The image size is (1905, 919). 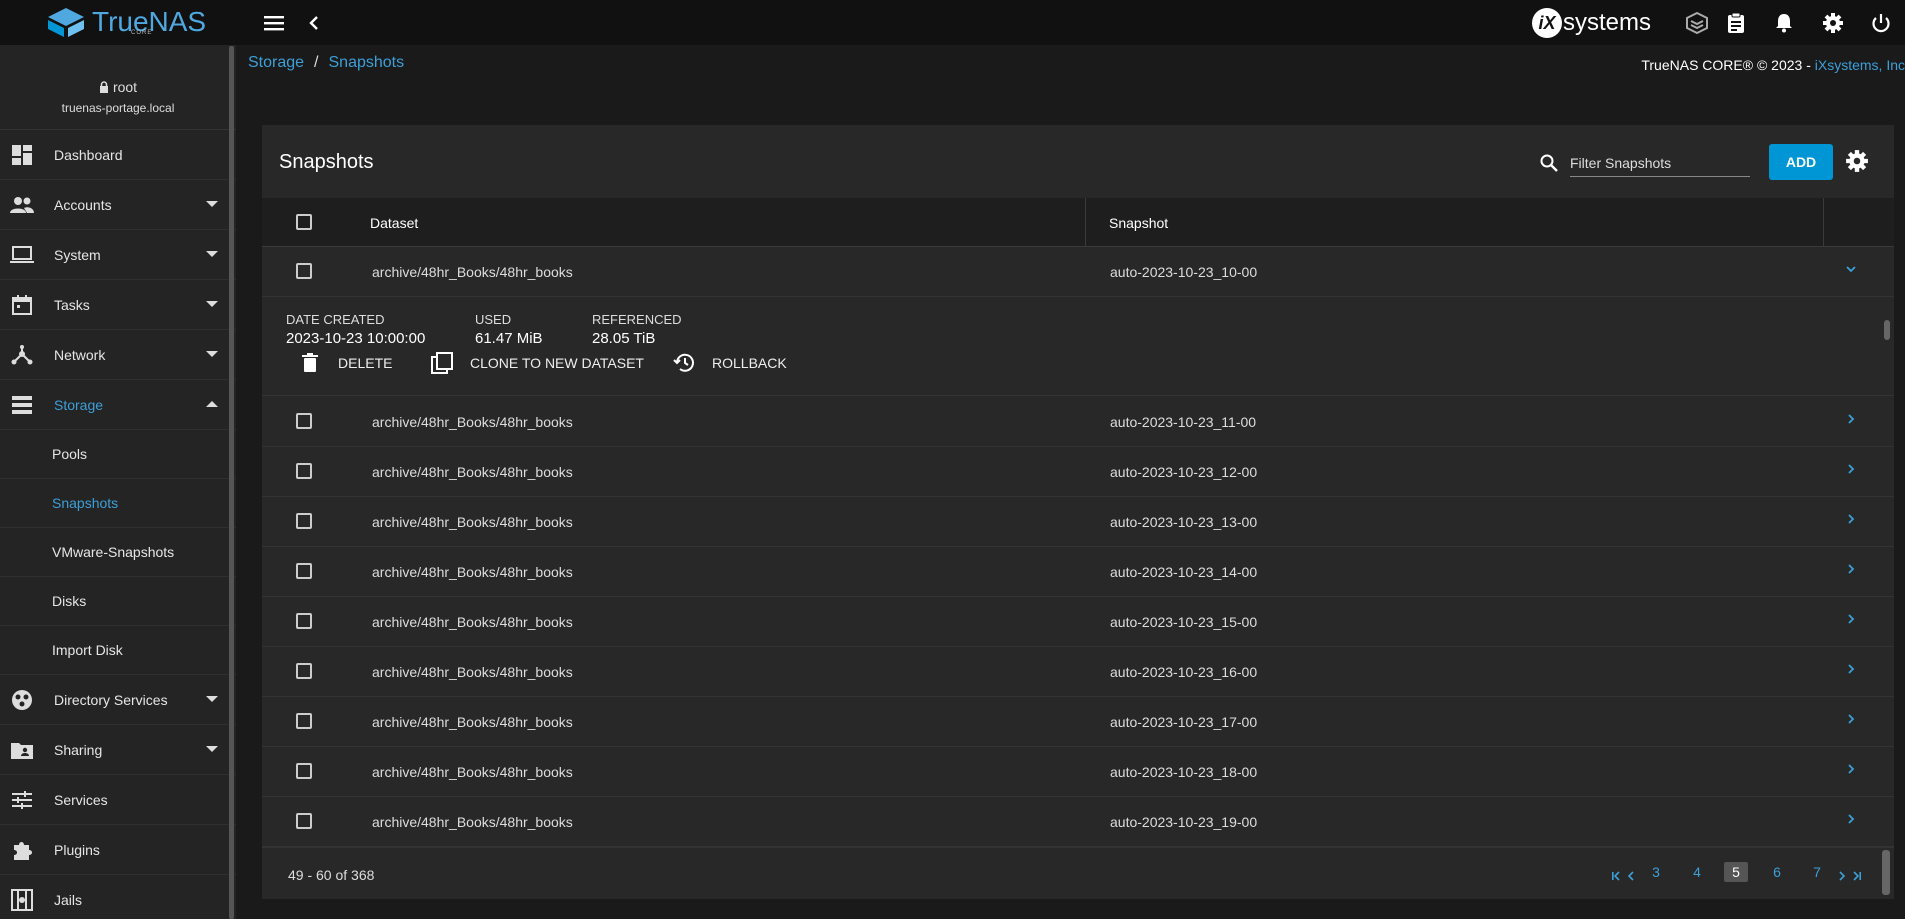 I want to click on row-snapshot: auto-2023-10-23_11-00, so click(x=1183, y=421).